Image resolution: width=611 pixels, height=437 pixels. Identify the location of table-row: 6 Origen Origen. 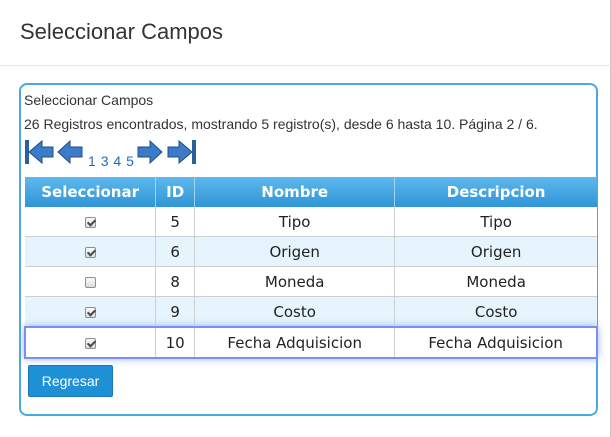
(311, 251).